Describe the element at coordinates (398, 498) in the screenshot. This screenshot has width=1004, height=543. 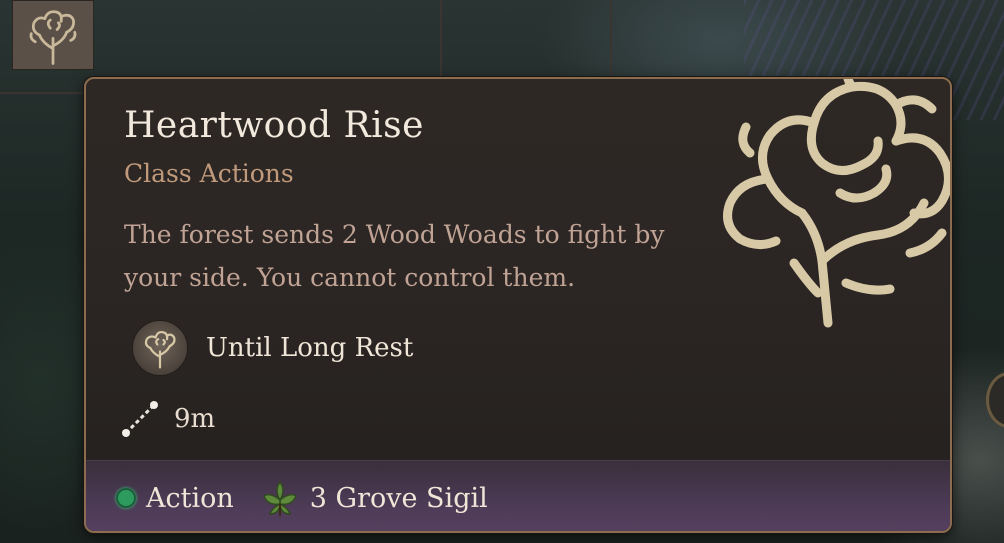
I see `resource-cost-label: 3 Grove Sigil` at that location.